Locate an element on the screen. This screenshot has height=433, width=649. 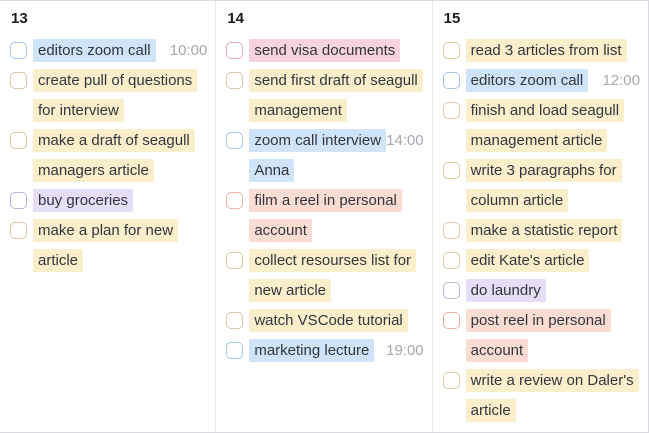
task-text: make a statistic report is located at coordinates (552, 231).